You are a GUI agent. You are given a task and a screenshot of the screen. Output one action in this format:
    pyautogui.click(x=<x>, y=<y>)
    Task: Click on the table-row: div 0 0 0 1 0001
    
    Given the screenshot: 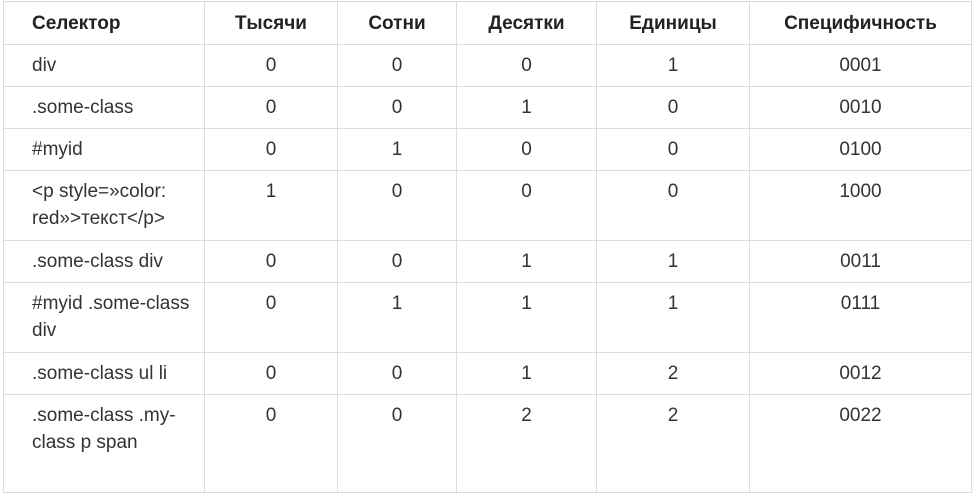 What is the action you would take?
    pyautogui.click(x=487, y=65)
    